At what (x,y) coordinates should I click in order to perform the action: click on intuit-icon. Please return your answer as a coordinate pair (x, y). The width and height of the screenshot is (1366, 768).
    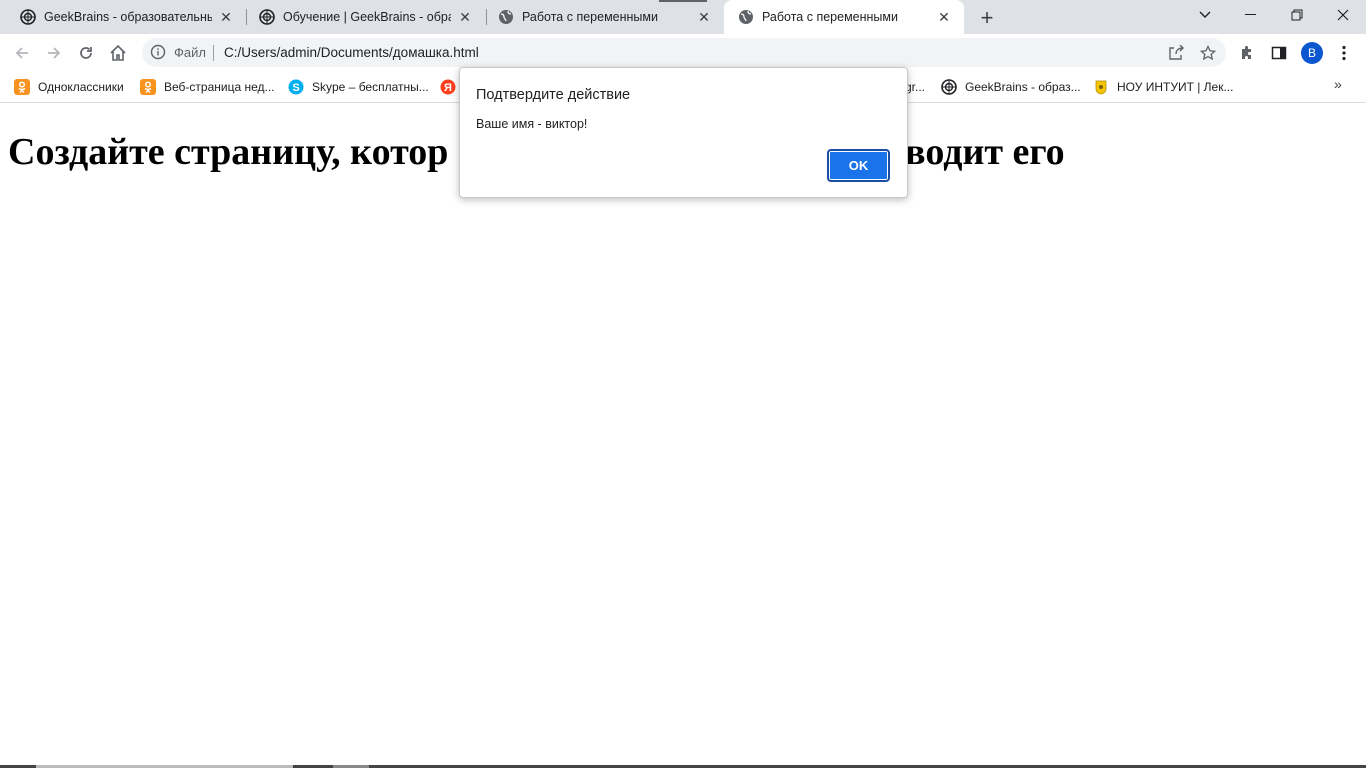
    Looking at the image, I should click on (1101, 87).